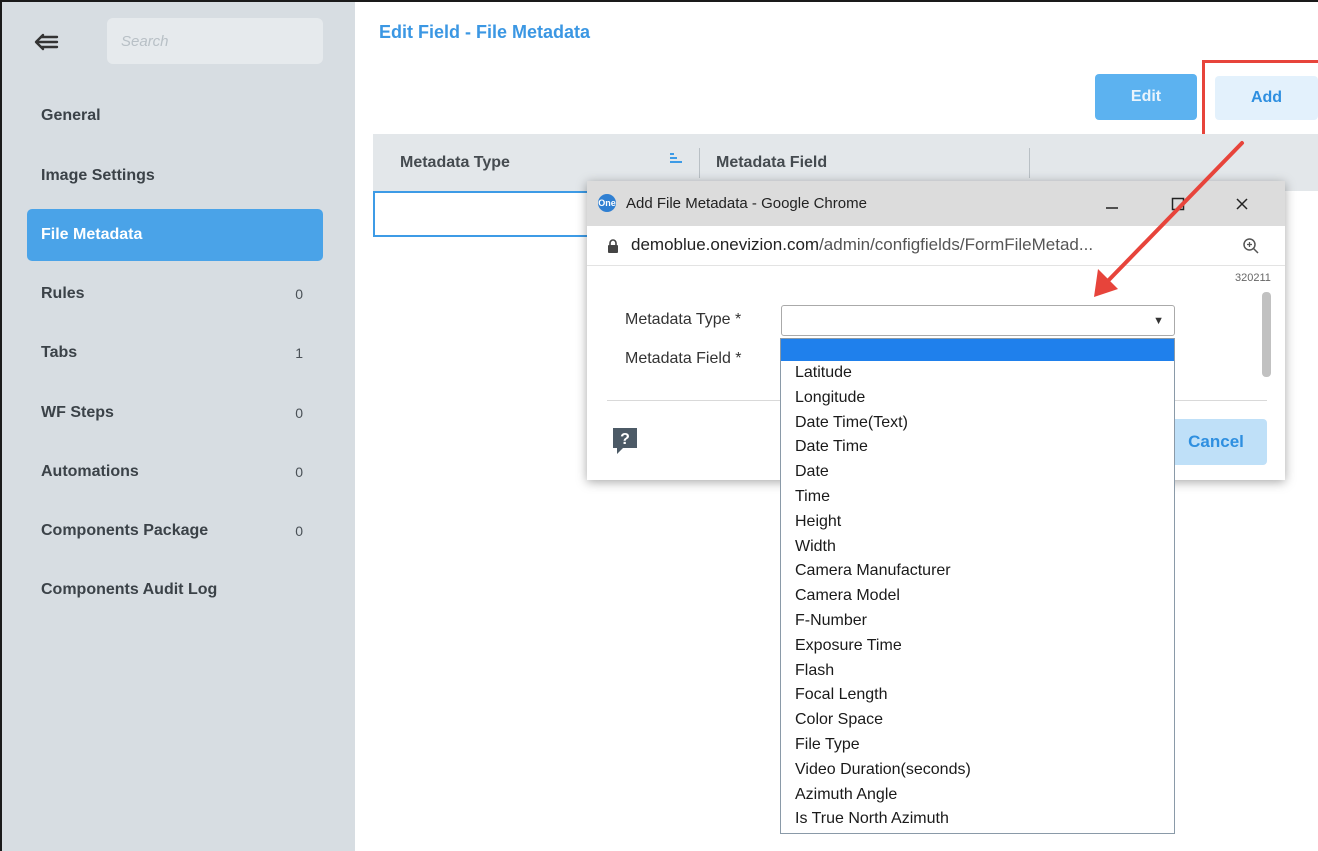  I want to click on collapse-sidebar-icon, so click(46, 42).